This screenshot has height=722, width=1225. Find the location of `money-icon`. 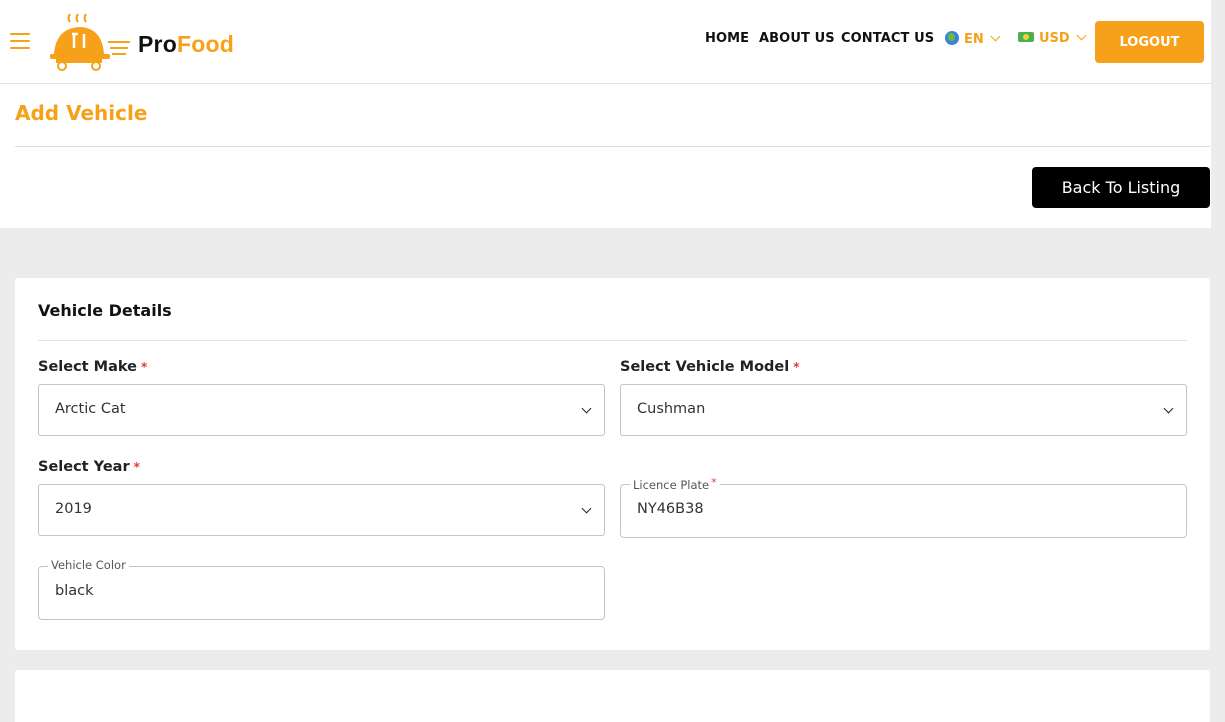

money-icon is located at coordinates (1026, 37).